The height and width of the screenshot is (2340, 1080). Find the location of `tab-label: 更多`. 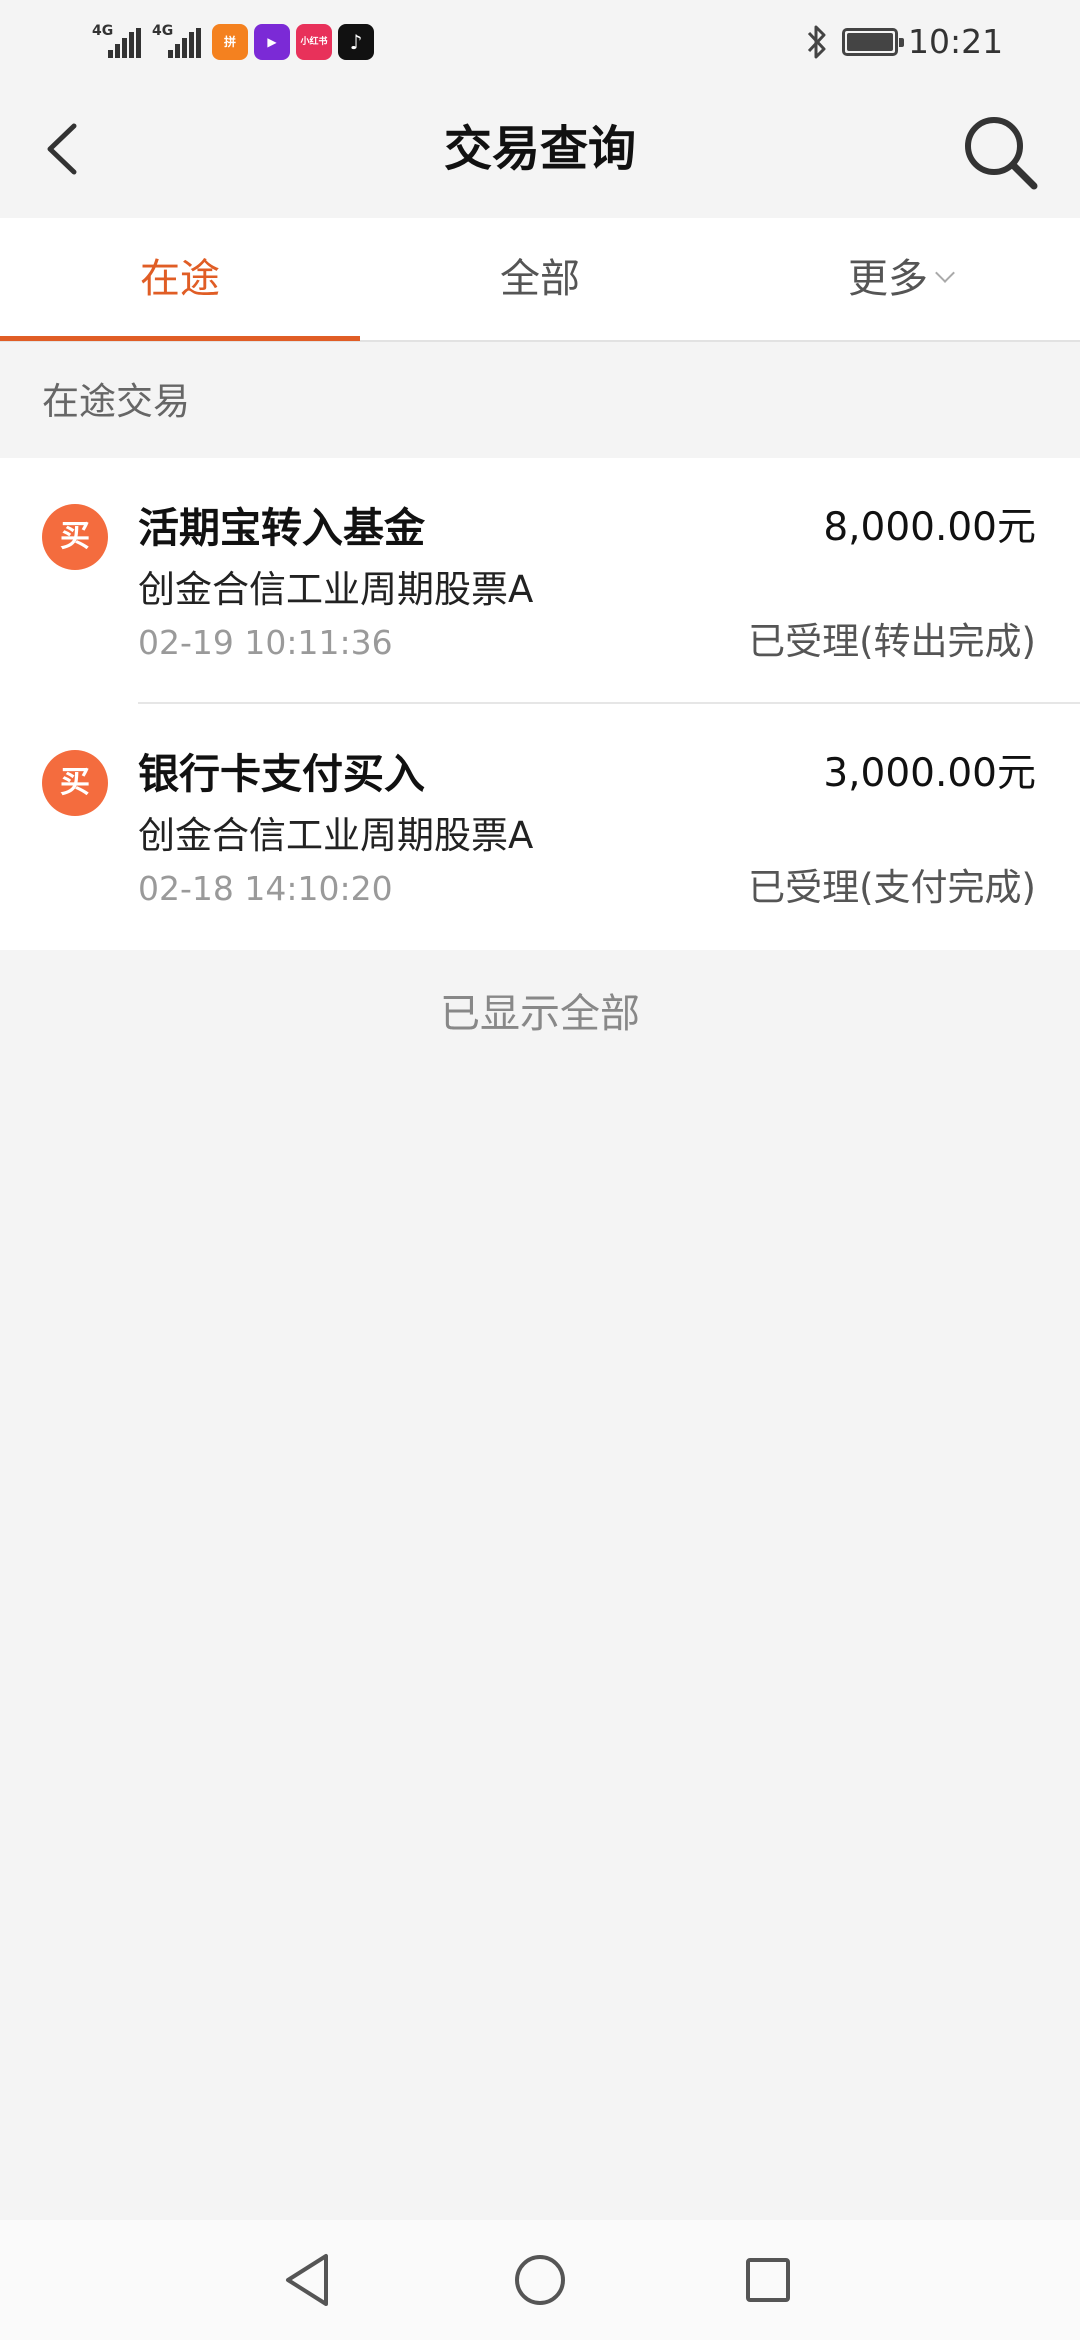

tab-label: 更多 is located at coordinates (888, 279).